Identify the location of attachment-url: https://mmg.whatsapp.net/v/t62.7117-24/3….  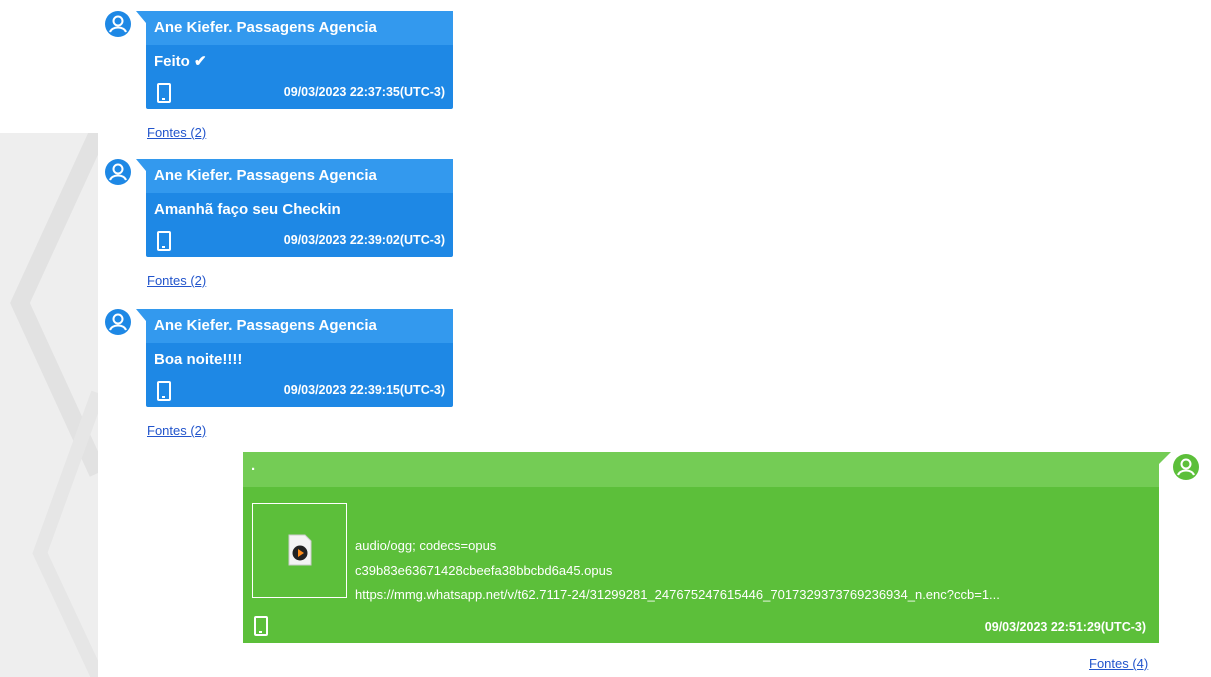
(677, 595).